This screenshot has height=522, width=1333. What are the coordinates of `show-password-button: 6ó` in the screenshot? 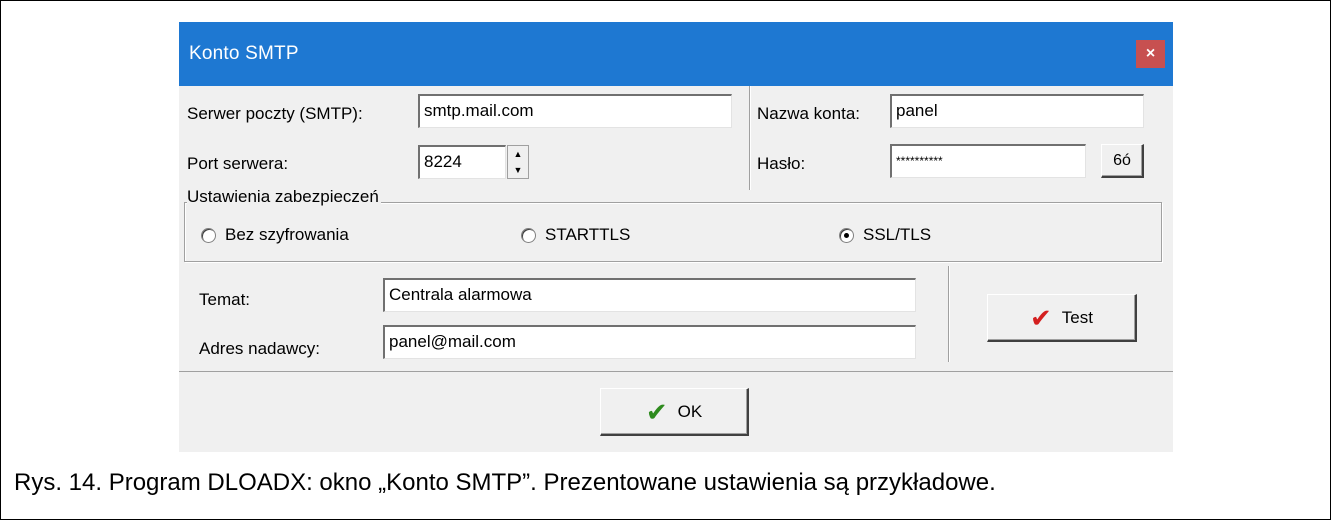 It's located at (1122, 161).